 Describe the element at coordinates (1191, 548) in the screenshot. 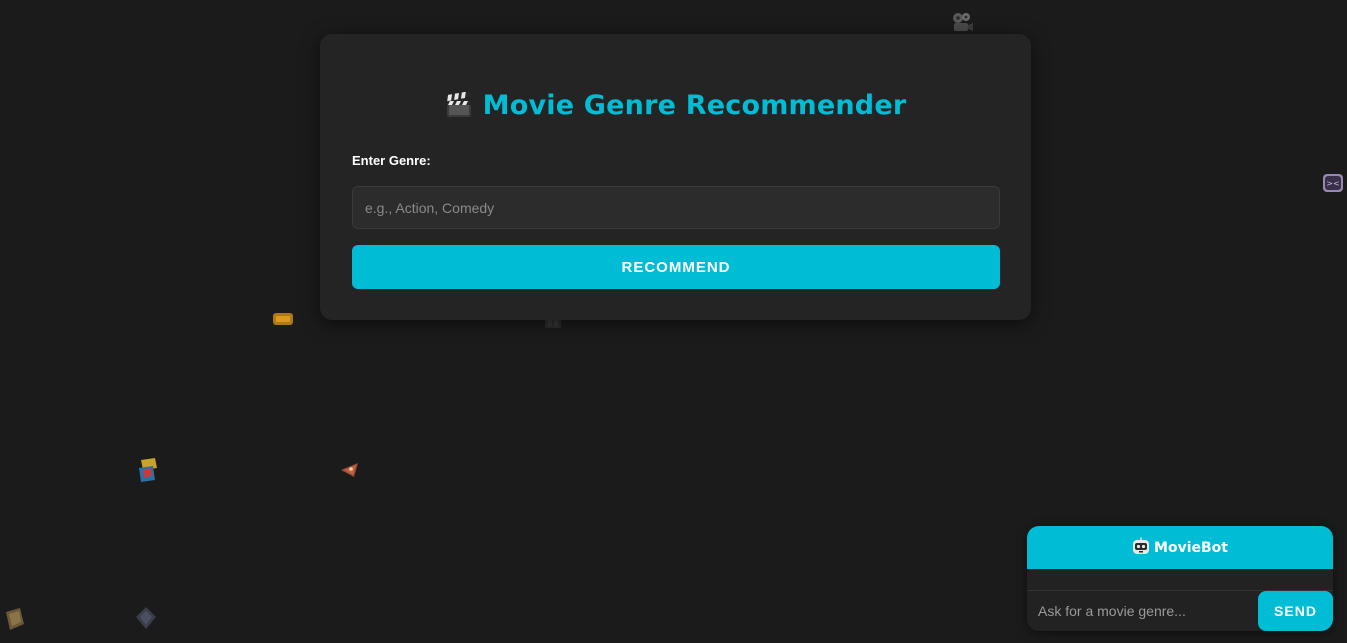

I see `chatbot-title: MovieBot` at that location.